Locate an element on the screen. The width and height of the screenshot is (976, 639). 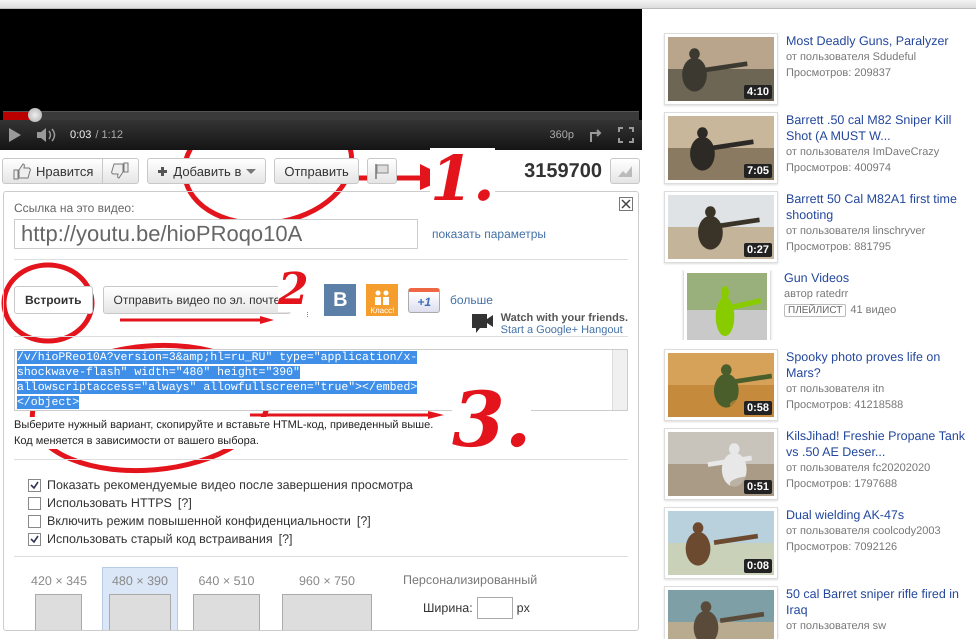
flag-icon is located at coordinates (382, 171).